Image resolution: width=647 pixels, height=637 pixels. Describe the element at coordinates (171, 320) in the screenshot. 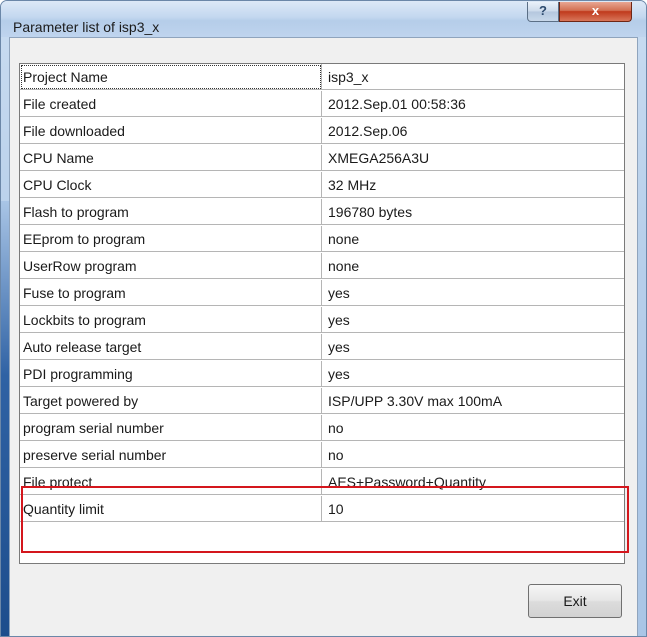

I see `parameter-name-cell: Lockbits to program` at that location.